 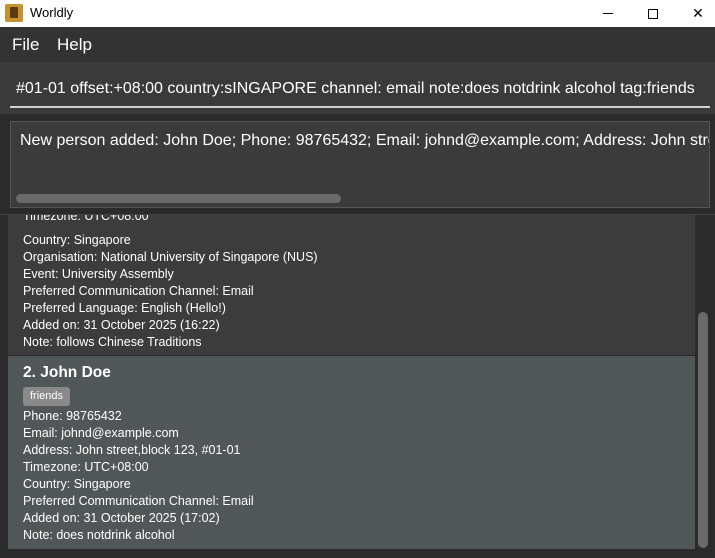 I want to click on close-button: ✕, so click(x=695, y=13).